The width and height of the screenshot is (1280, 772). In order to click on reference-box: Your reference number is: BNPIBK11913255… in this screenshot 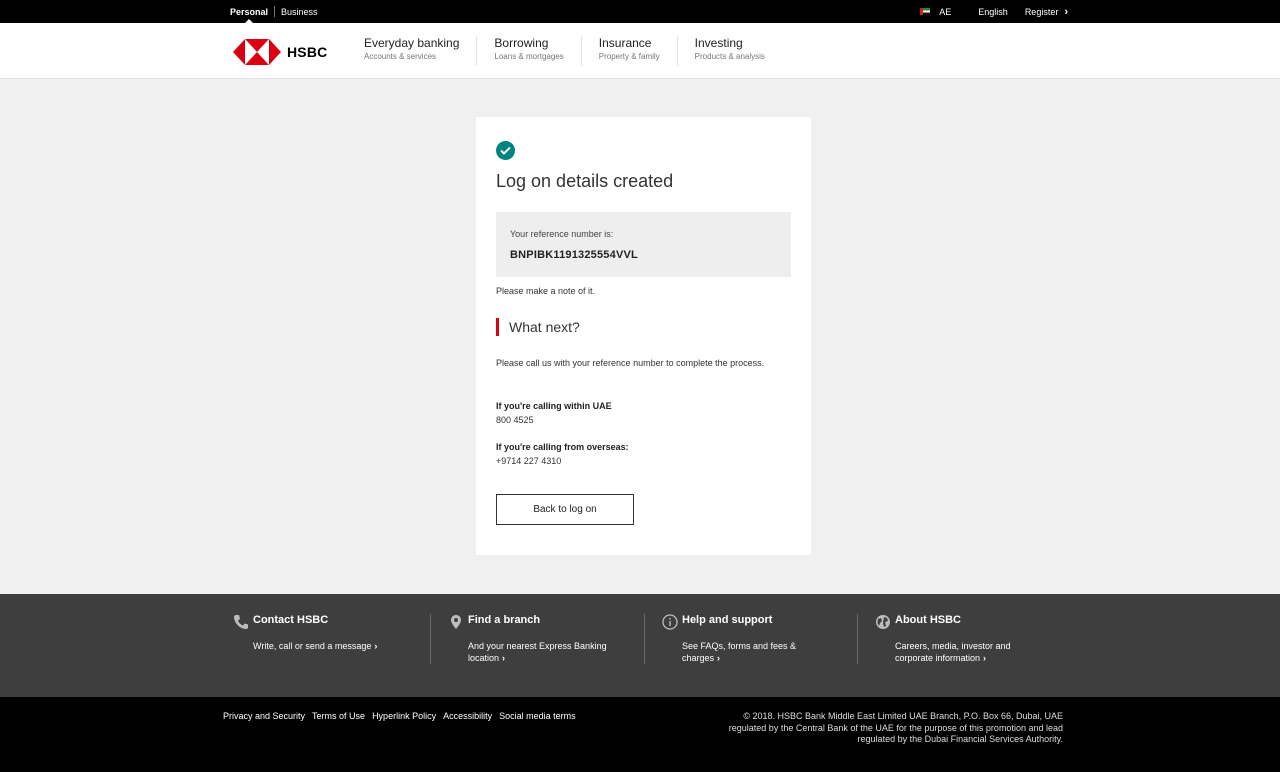, I will do `click(643, 244)`.